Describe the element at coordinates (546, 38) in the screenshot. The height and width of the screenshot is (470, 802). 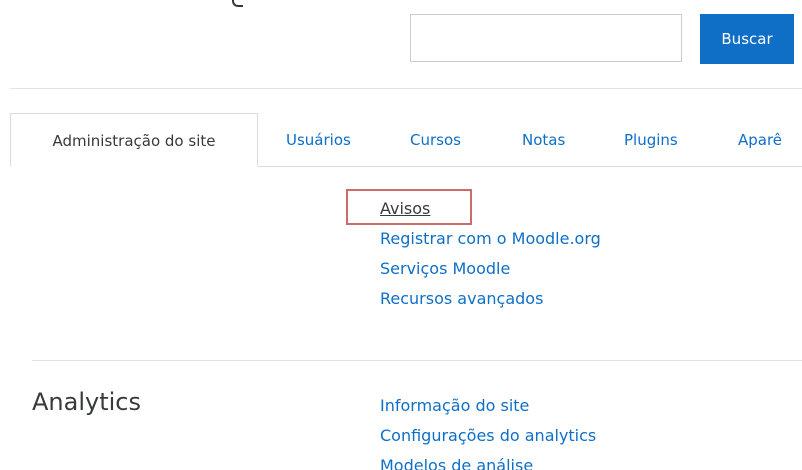
I see `search-input` at that location.